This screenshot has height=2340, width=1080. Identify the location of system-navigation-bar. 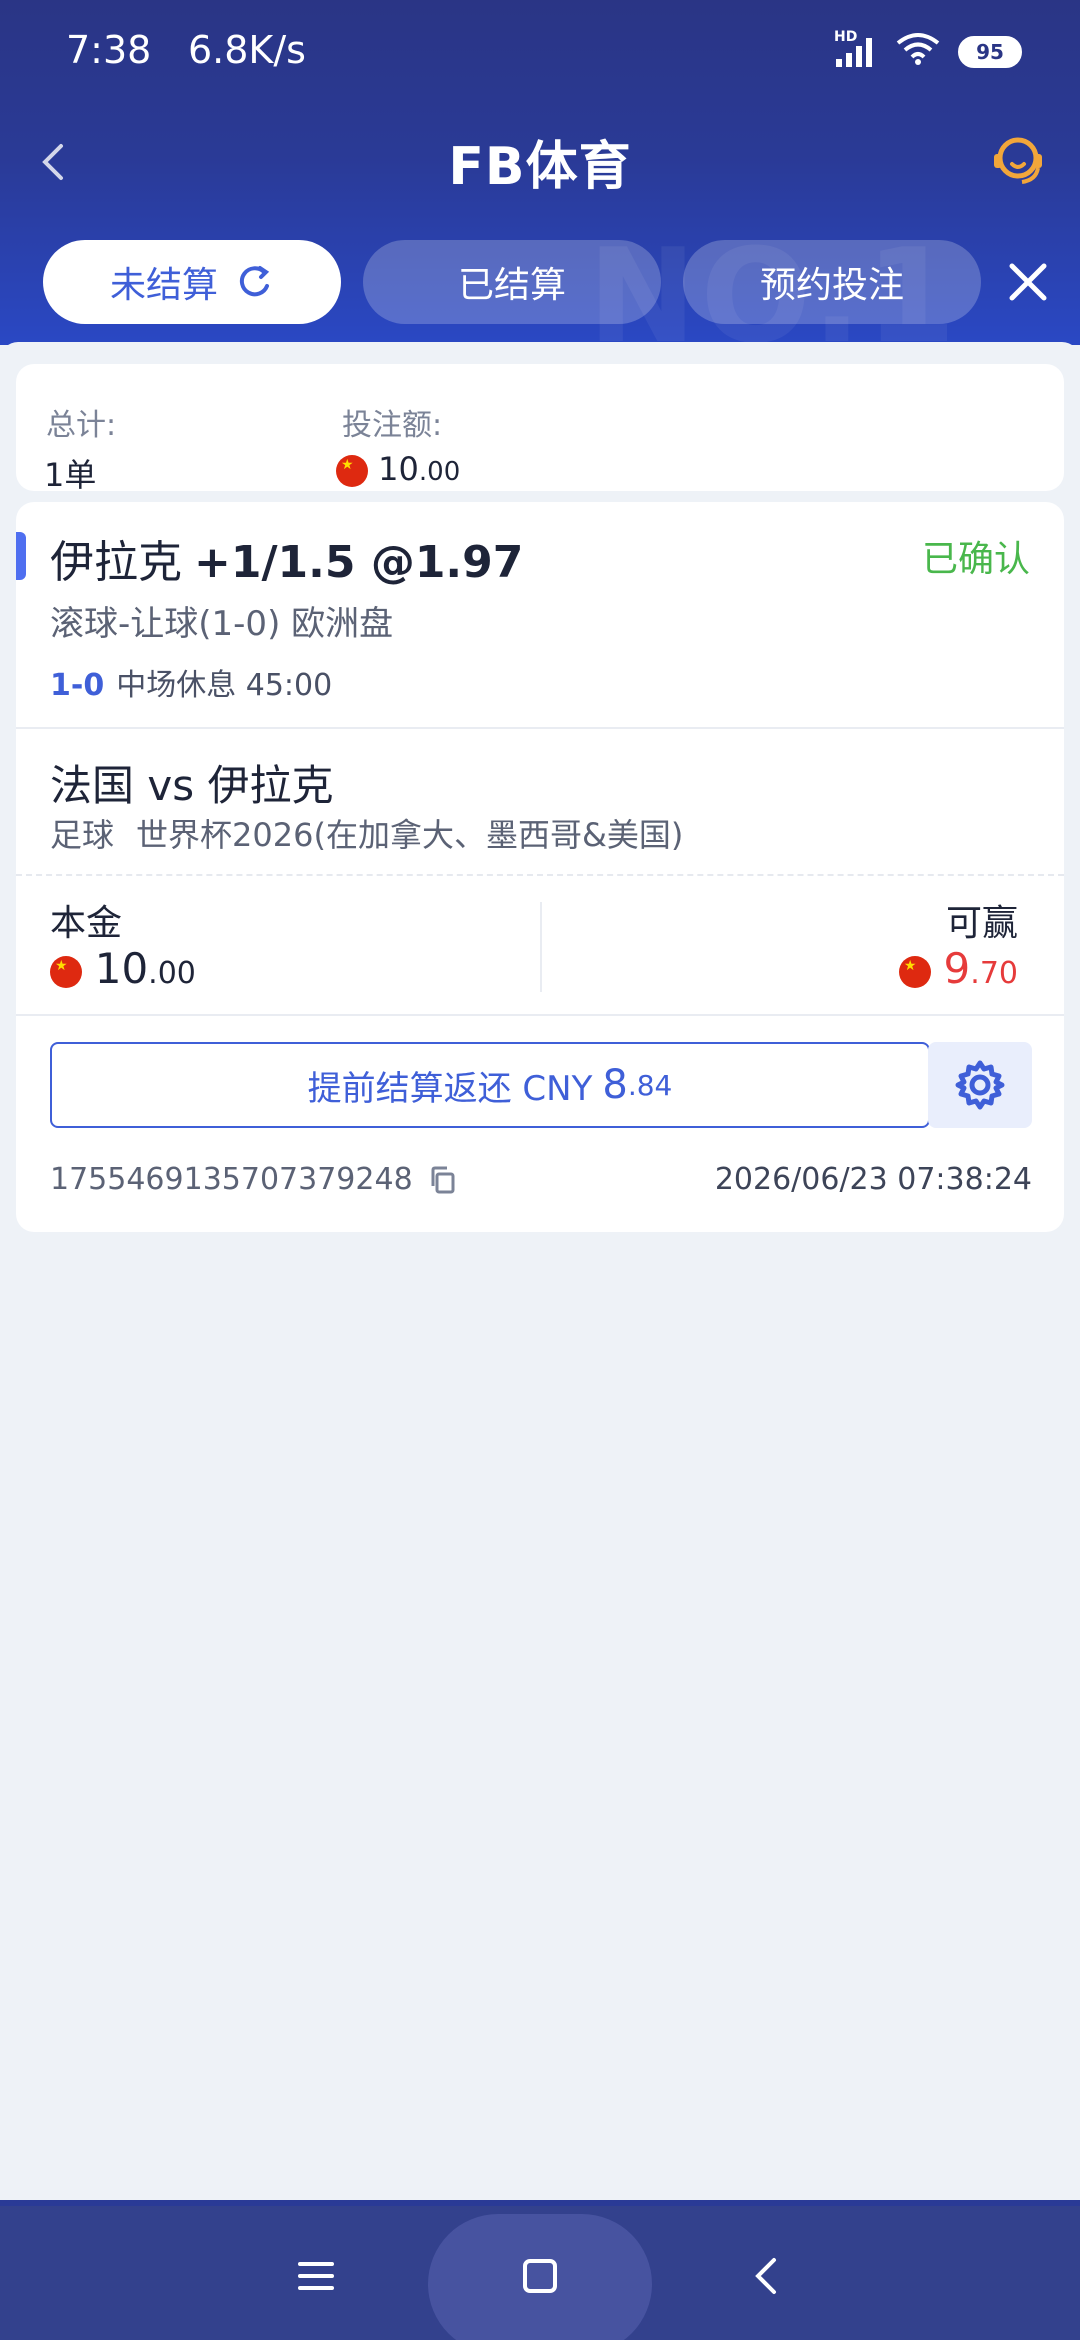
(540, 2273).